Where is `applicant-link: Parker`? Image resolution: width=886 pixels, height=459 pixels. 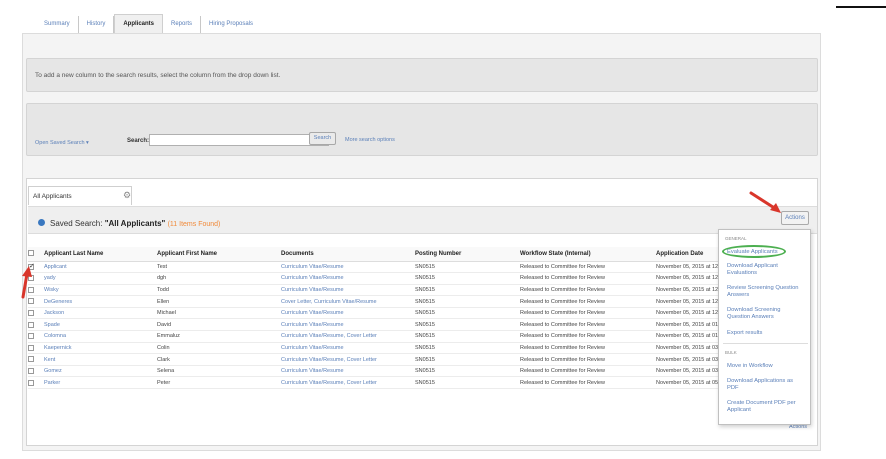 applicant-link: Parker is located at coordinates (52, 383).